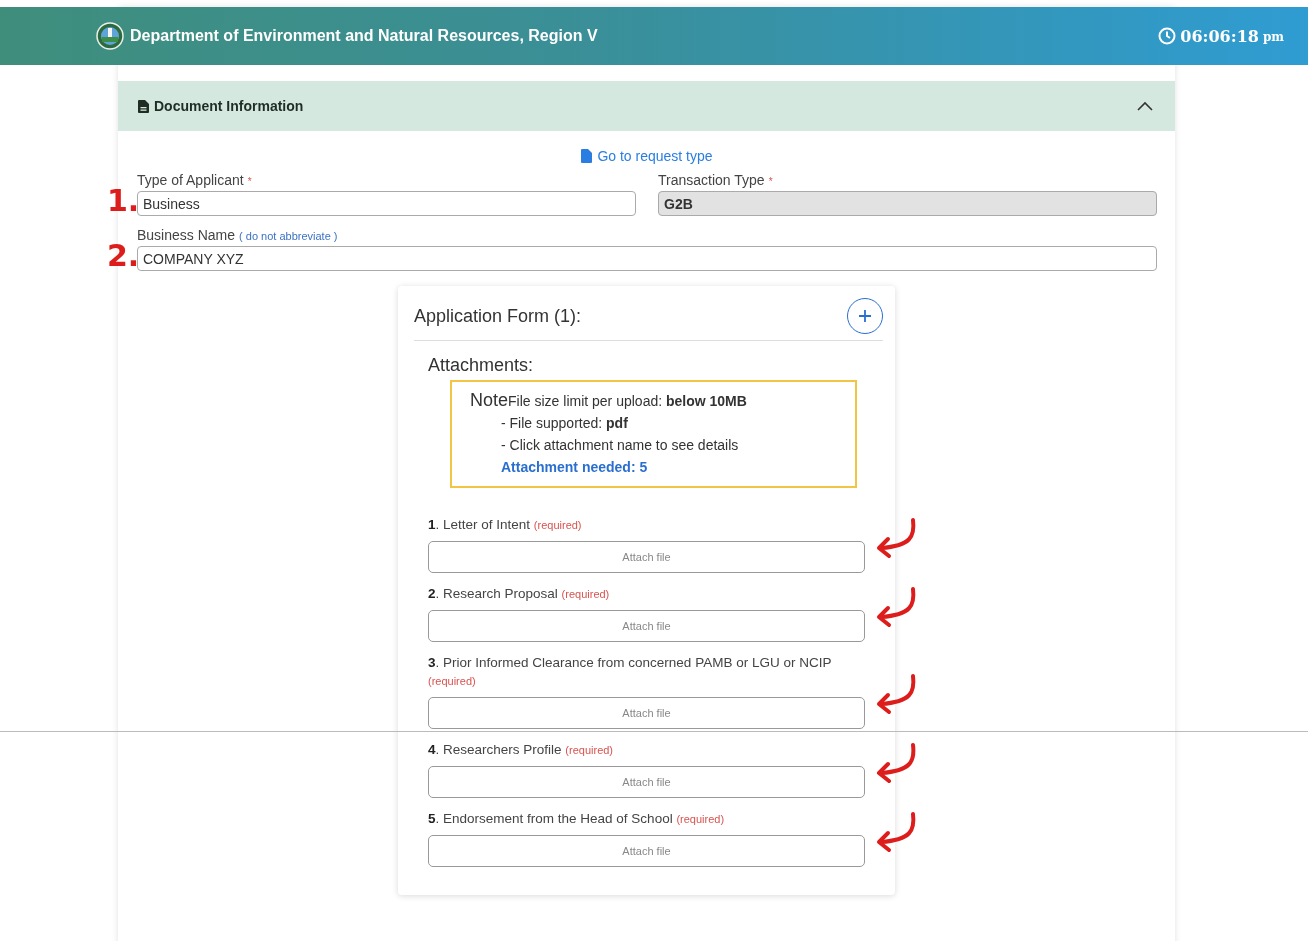  I want to click on attachment-label: 3. Prior Informed Clearance from concerned PAMB or LGU or NCIP (required), so click(646, 672).